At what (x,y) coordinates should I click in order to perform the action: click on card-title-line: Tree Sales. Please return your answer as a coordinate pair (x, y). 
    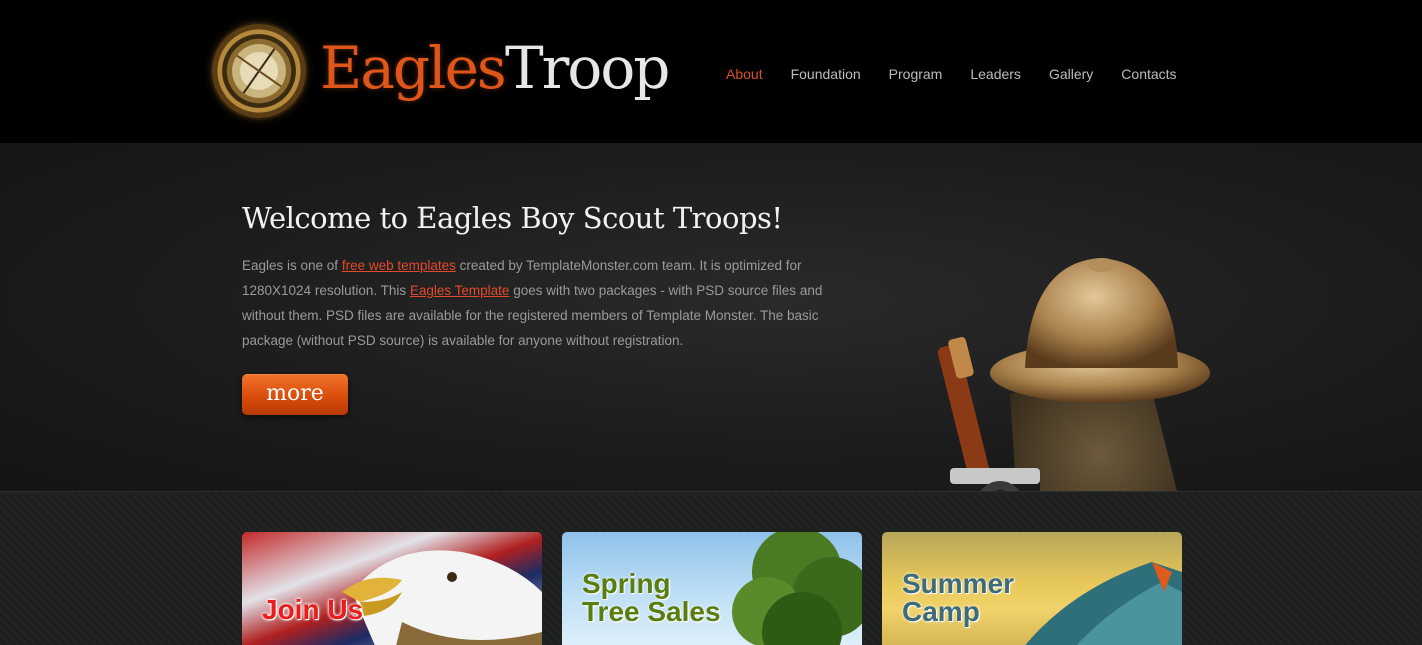
    Looking at the image, I should click on (651, 611).